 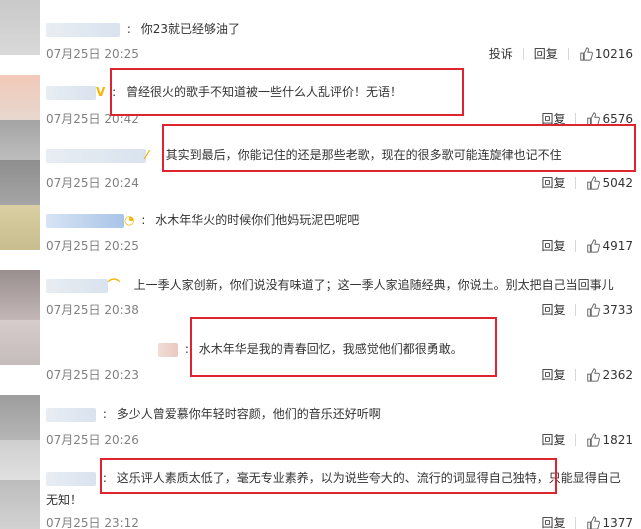 What do you see at coordinates (92, 183) in the screenshot?
I see `comment-time: 07月25日 20:24` at bounding box center [92, 183].